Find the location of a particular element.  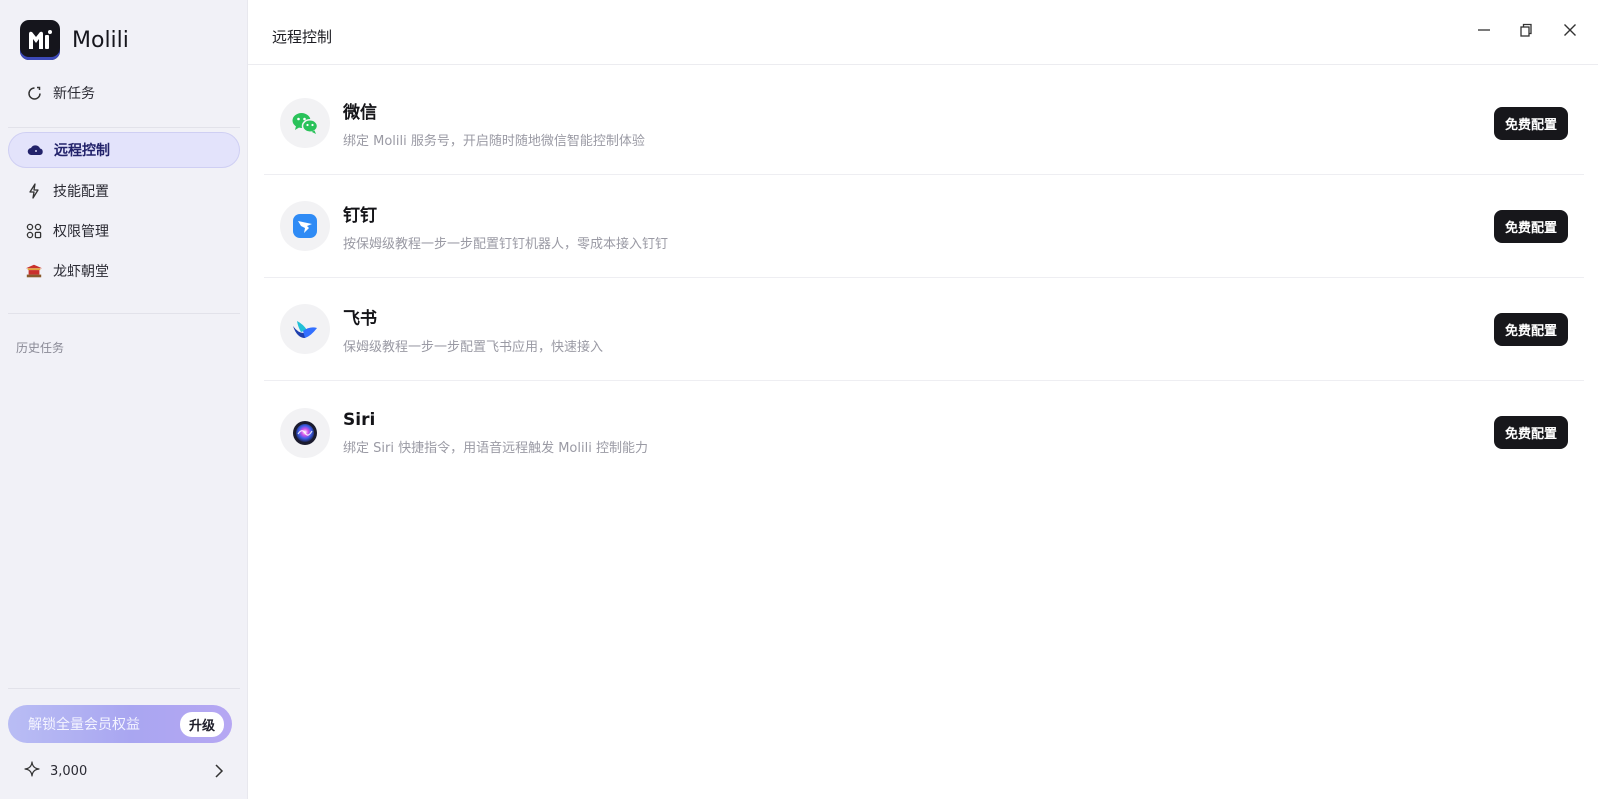

credits-row: 3,000 is located at coordinates (124, 771).